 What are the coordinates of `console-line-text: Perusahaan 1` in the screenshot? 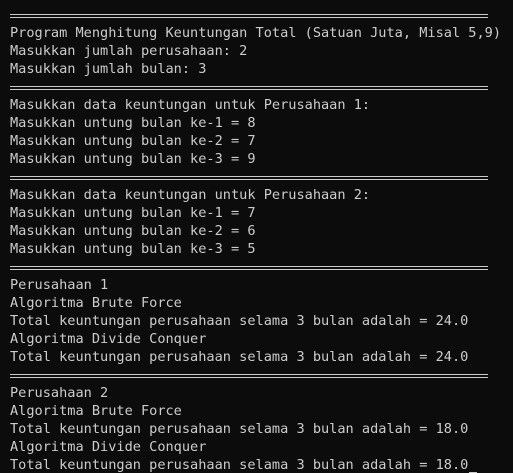 It's located at (59, 285).